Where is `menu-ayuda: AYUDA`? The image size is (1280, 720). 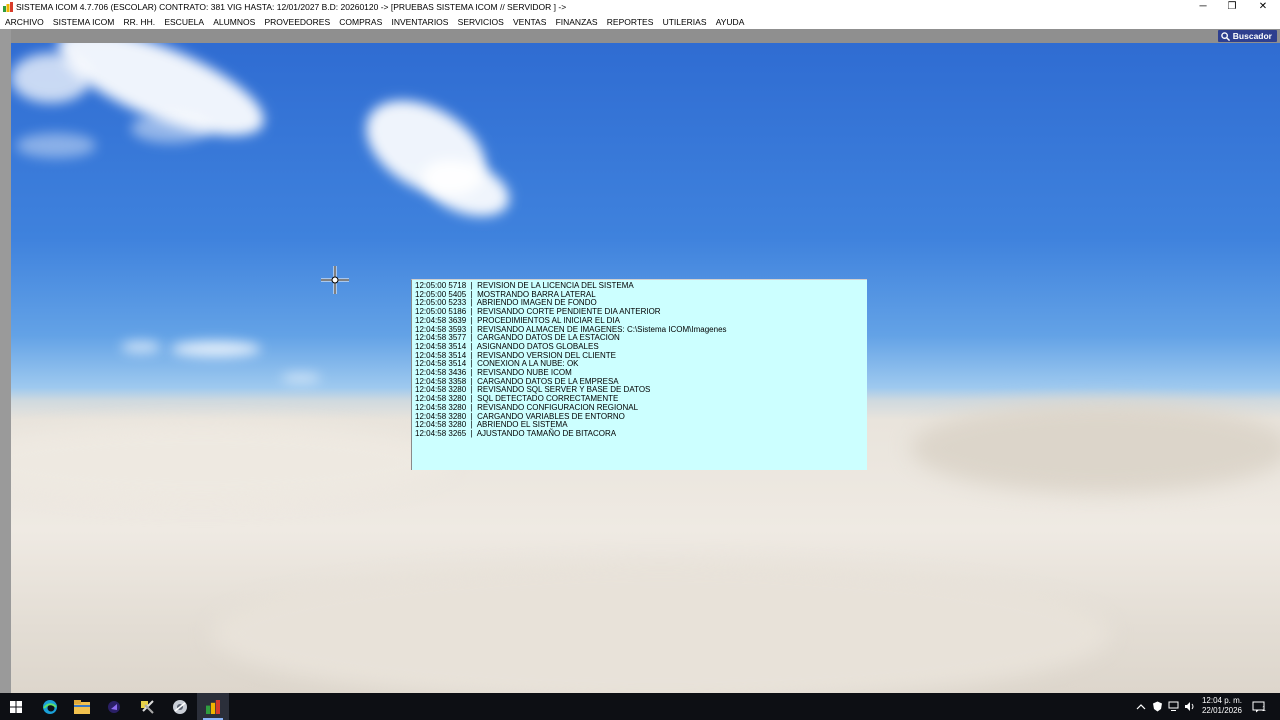
menu-ayuda: AYUDA is located at coordinates (730, 22).